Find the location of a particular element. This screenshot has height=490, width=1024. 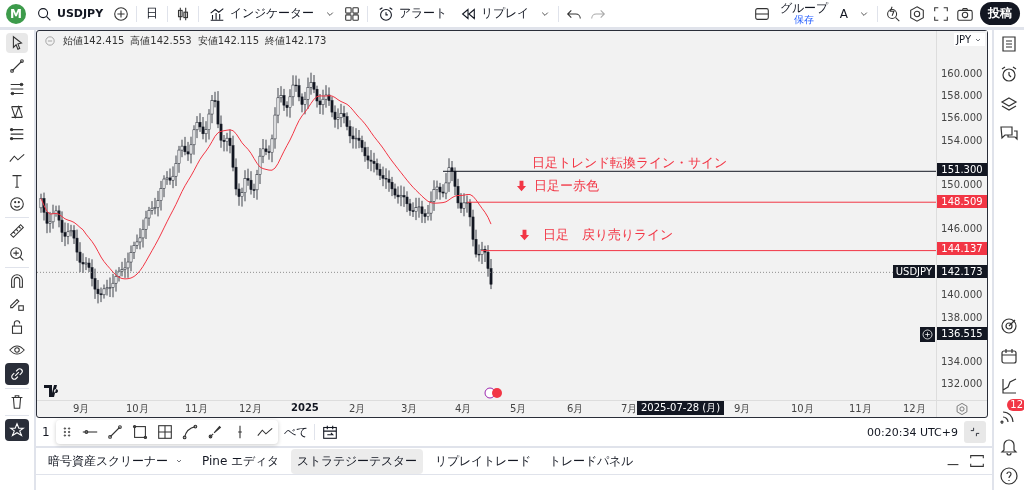

price-tag: 151.300 is located at coordinates (962, 169).